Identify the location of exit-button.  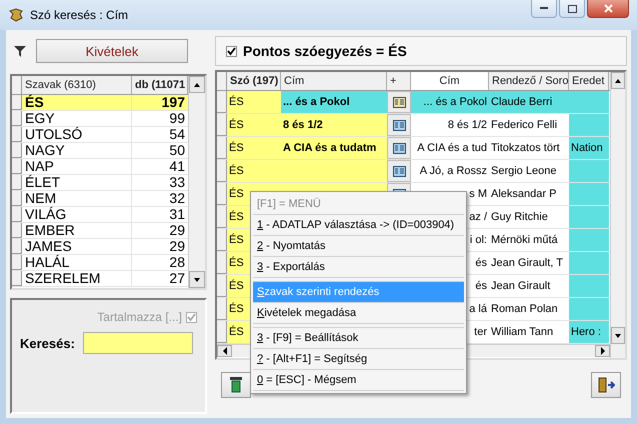
(606, 385).